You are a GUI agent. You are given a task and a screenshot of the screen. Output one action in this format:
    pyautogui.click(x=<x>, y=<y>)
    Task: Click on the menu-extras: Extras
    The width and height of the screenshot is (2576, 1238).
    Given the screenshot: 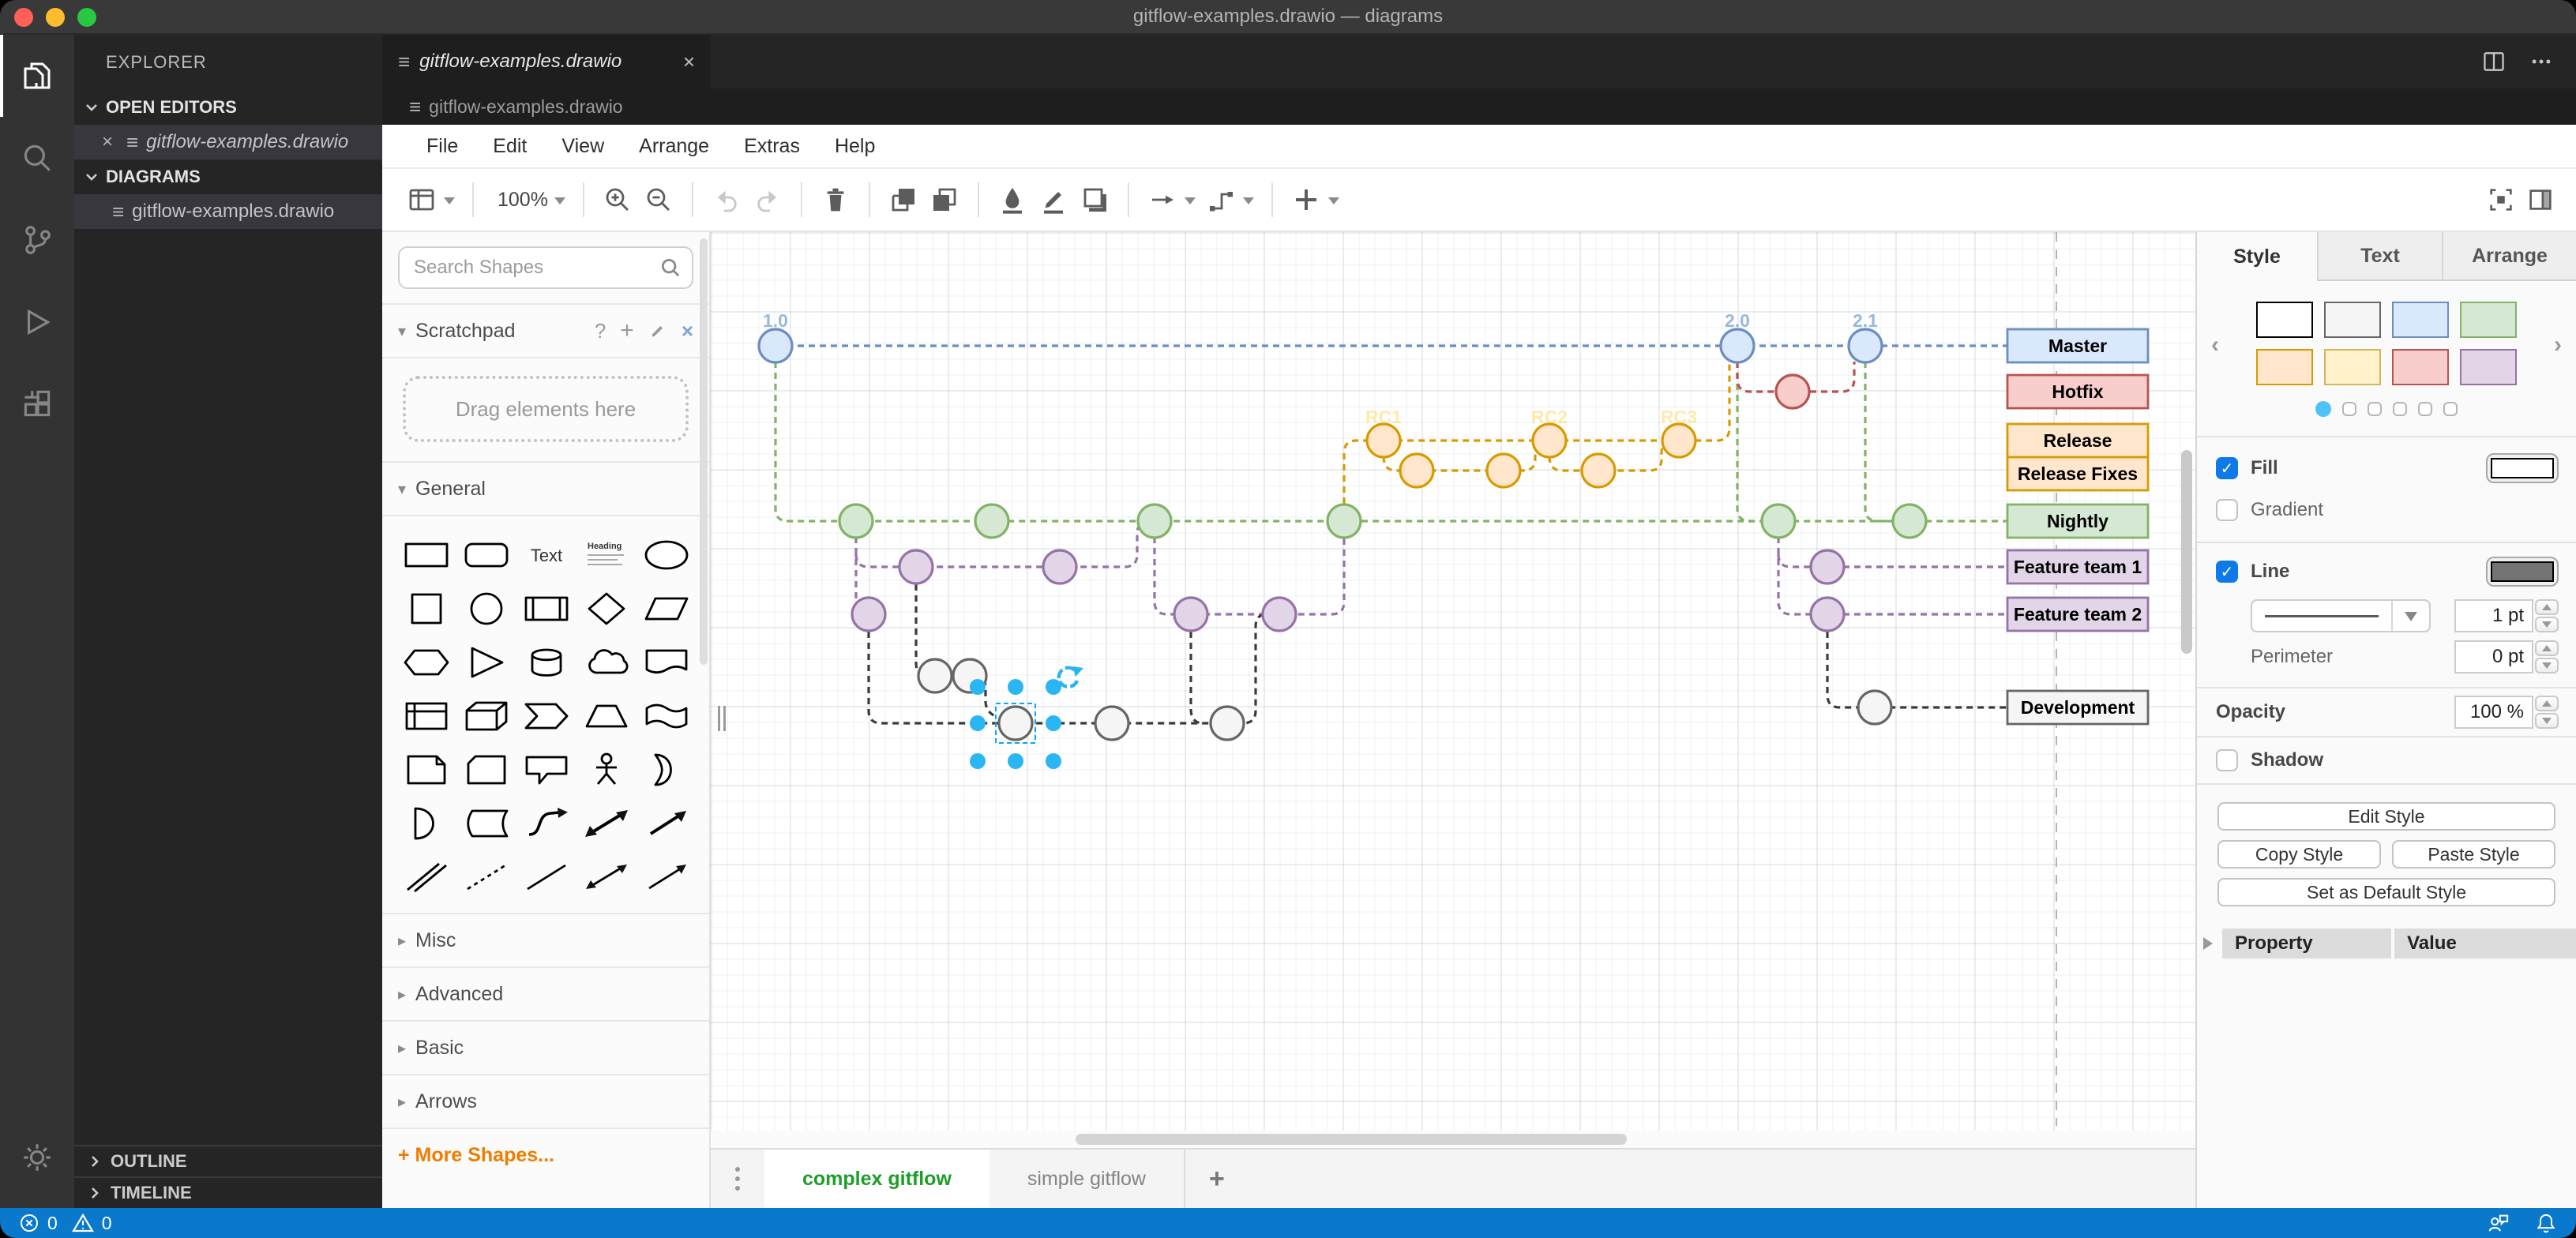 What is the action you would take?
    pyautogui.click(x=772, y=146)
    